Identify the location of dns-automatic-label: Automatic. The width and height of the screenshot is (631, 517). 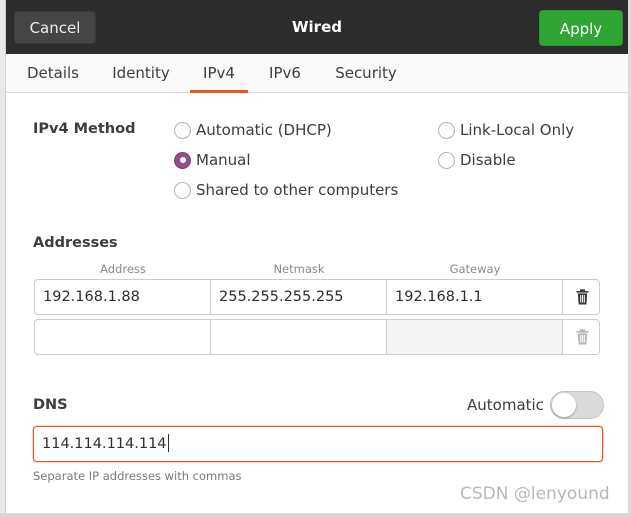
(505, 405).